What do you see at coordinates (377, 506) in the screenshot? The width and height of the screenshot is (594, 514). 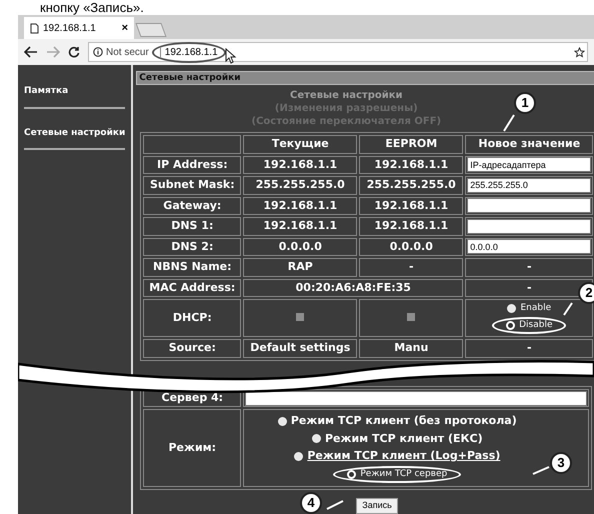 I see `save-button: Запись` at bounding box center [377, 506].